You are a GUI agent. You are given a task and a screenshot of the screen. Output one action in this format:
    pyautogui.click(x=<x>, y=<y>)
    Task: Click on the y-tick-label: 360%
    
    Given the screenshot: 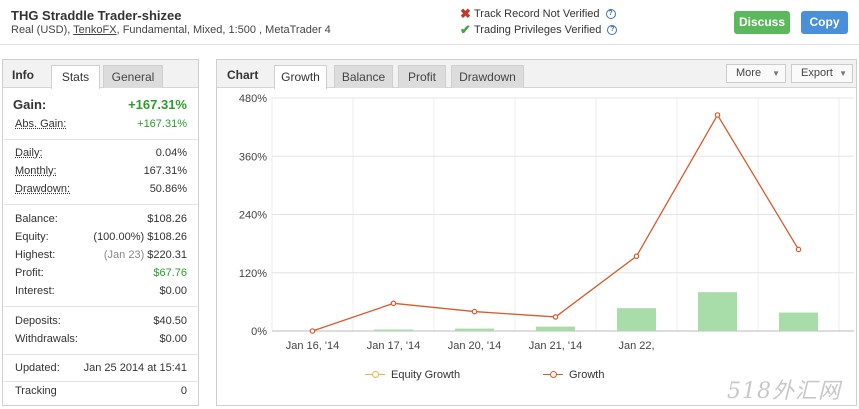 What is the action you would take?
    pyautogui.click(x=253, y=157)
    